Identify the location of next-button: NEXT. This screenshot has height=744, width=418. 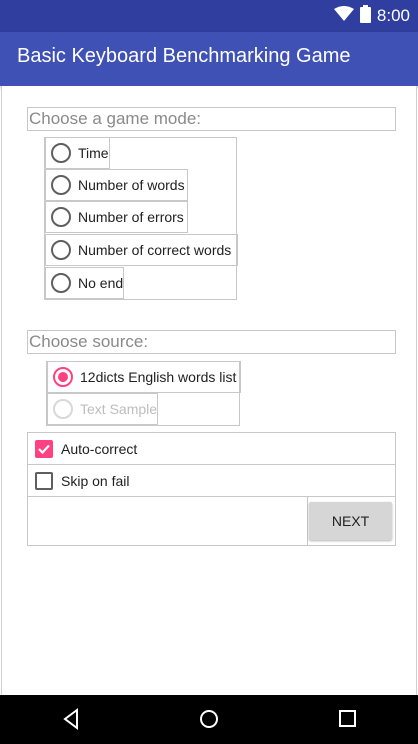
(350, 521).